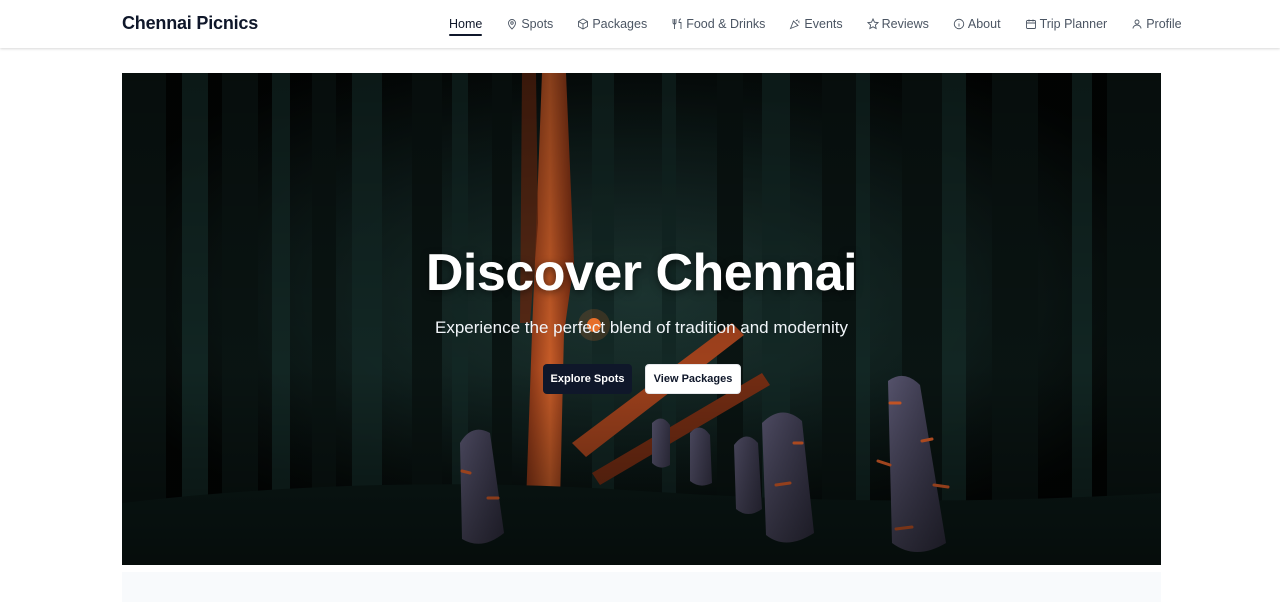 This screenshot has width=1280, height=602. I want to click on nav-item-profile: Profile, so click(1156, 24).